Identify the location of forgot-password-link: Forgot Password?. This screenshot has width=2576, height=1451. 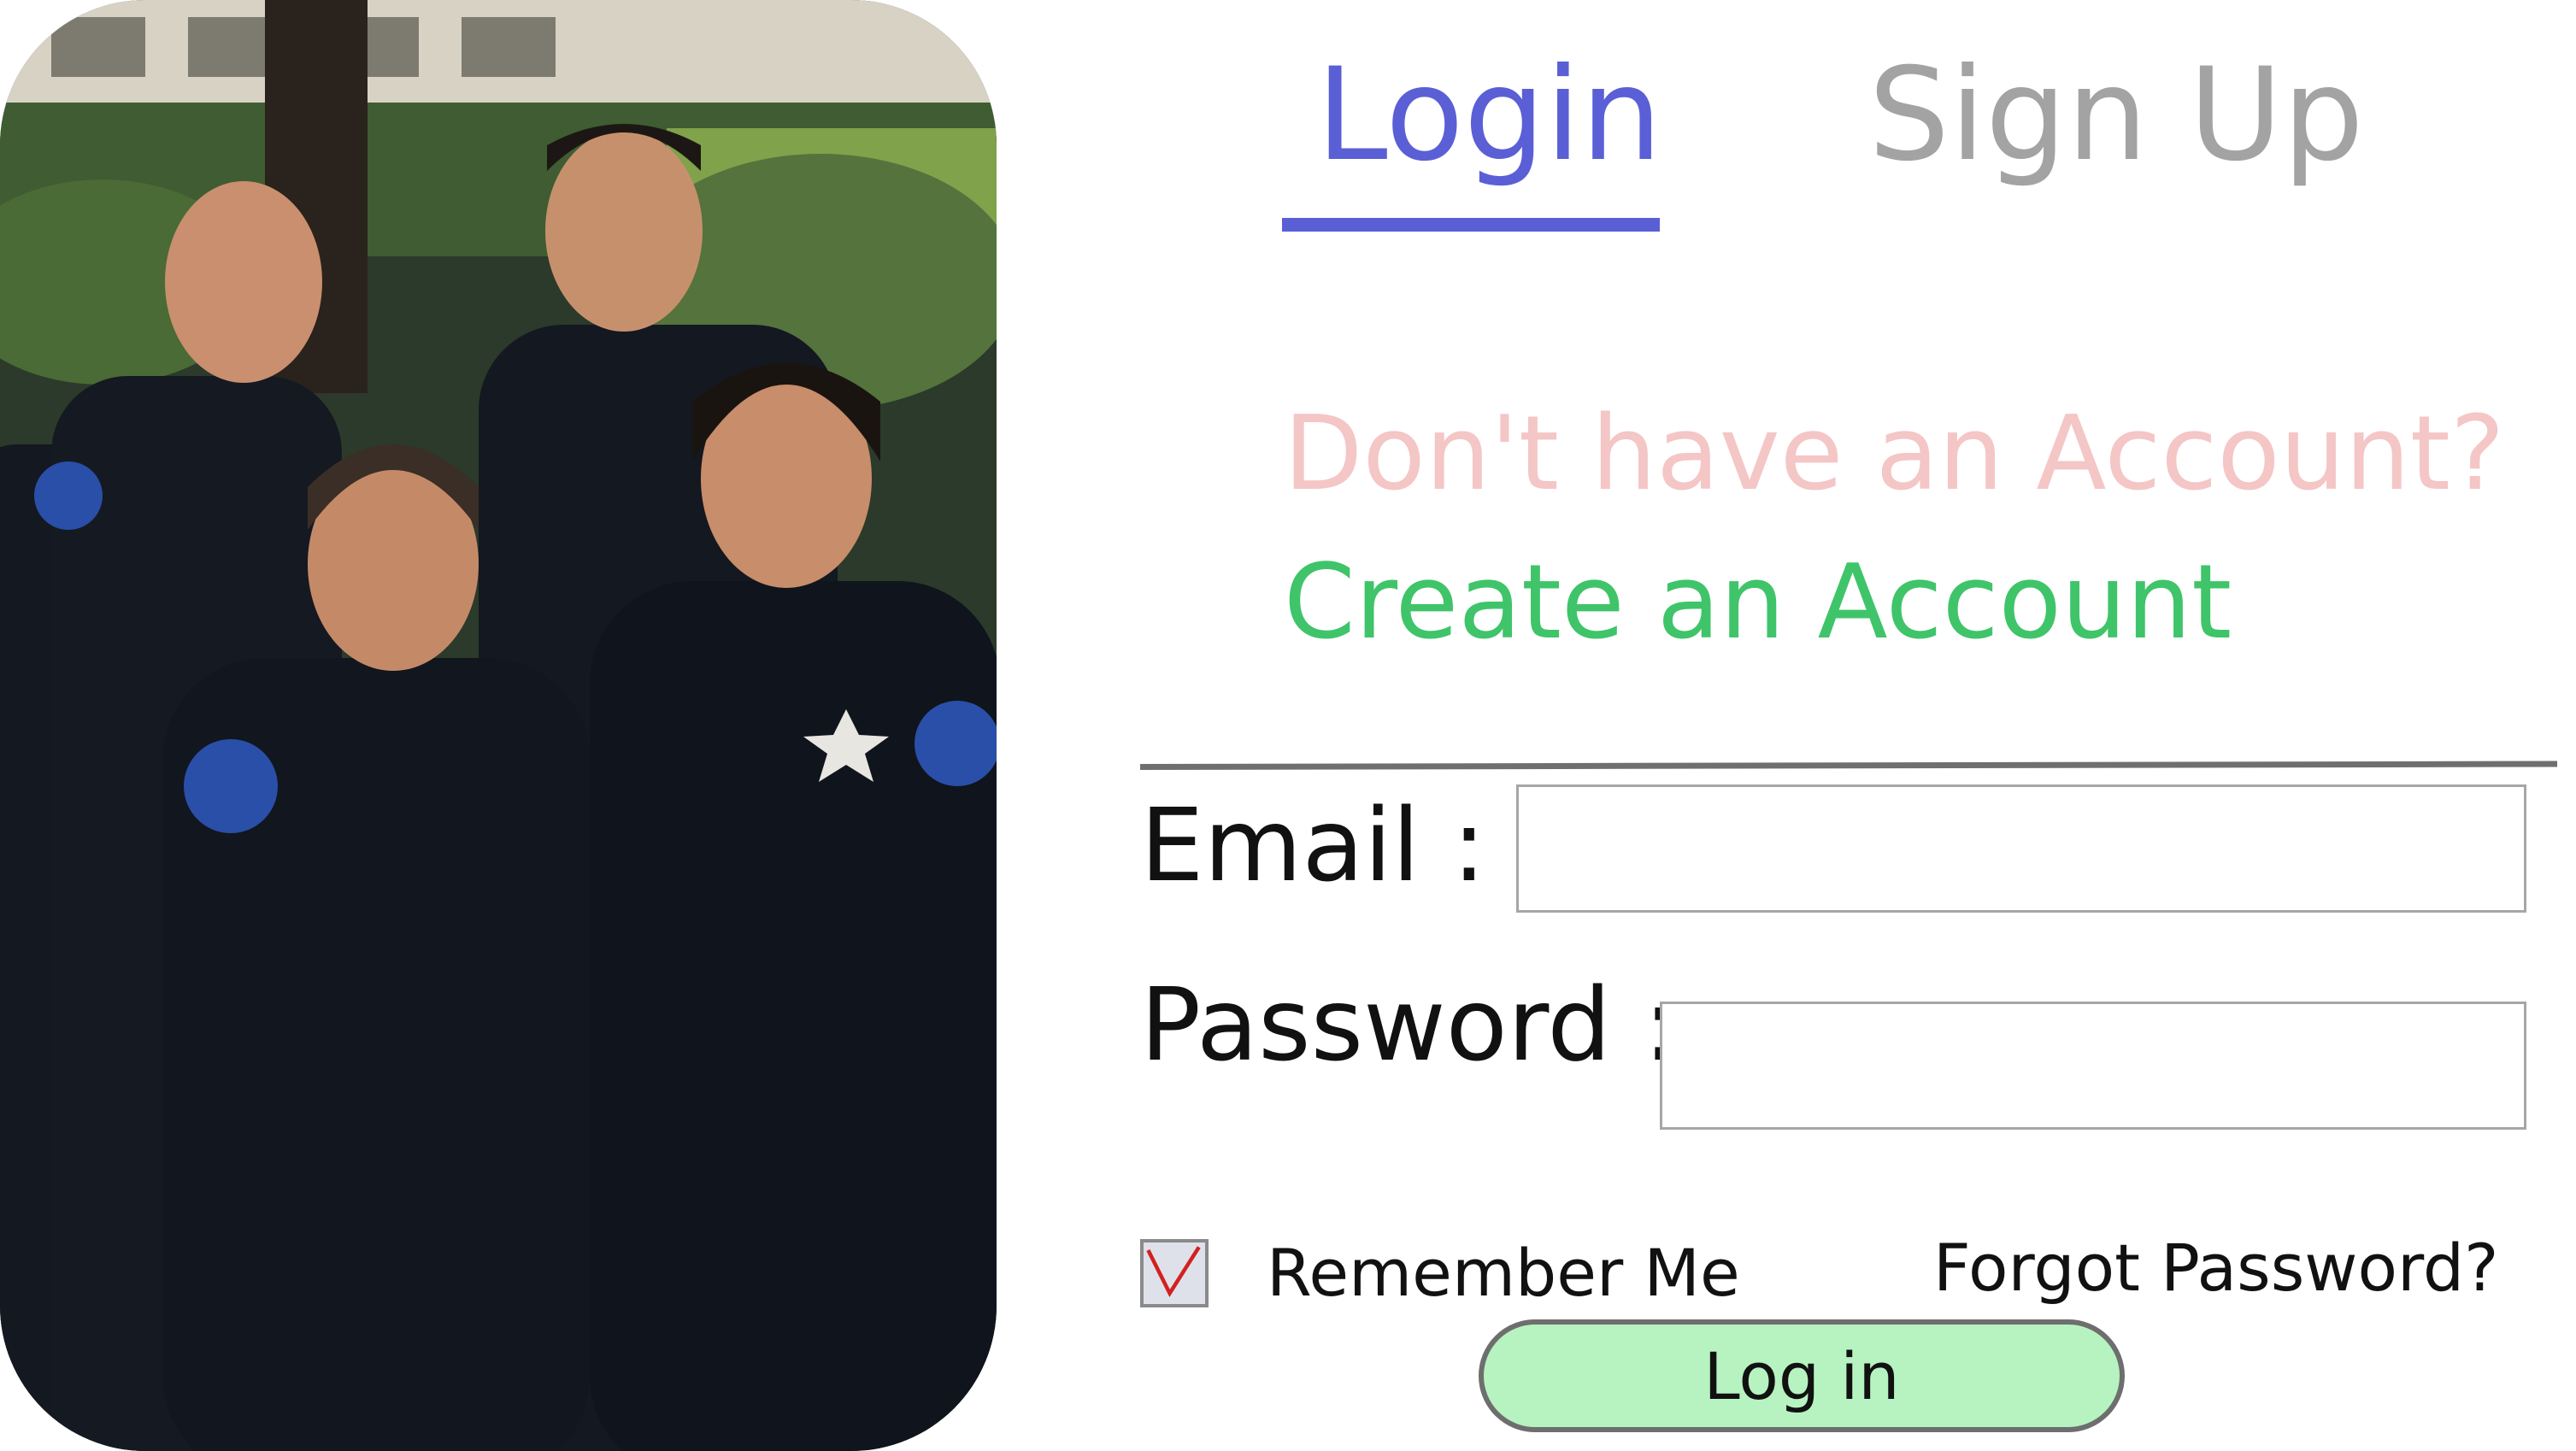
(2215, 1268).